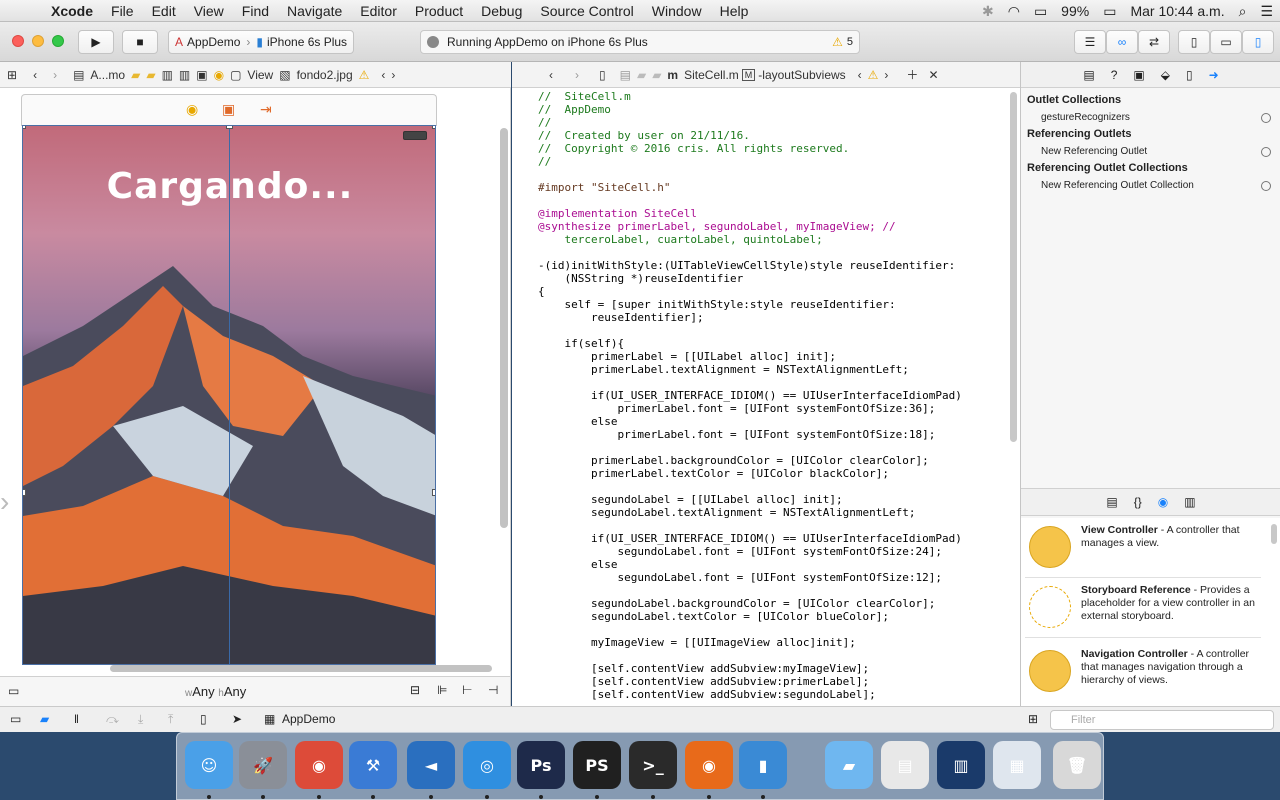  I want to click on media-library-icon: ▥, so click(1189, 502).